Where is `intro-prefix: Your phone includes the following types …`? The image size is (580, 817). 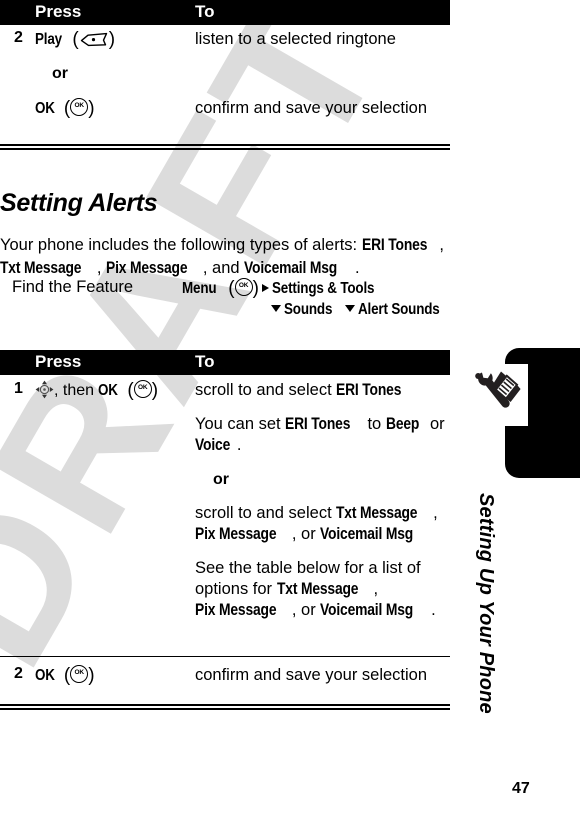
intro-prefix: Your phone includes the following types … is located at coordinates (181, 244).